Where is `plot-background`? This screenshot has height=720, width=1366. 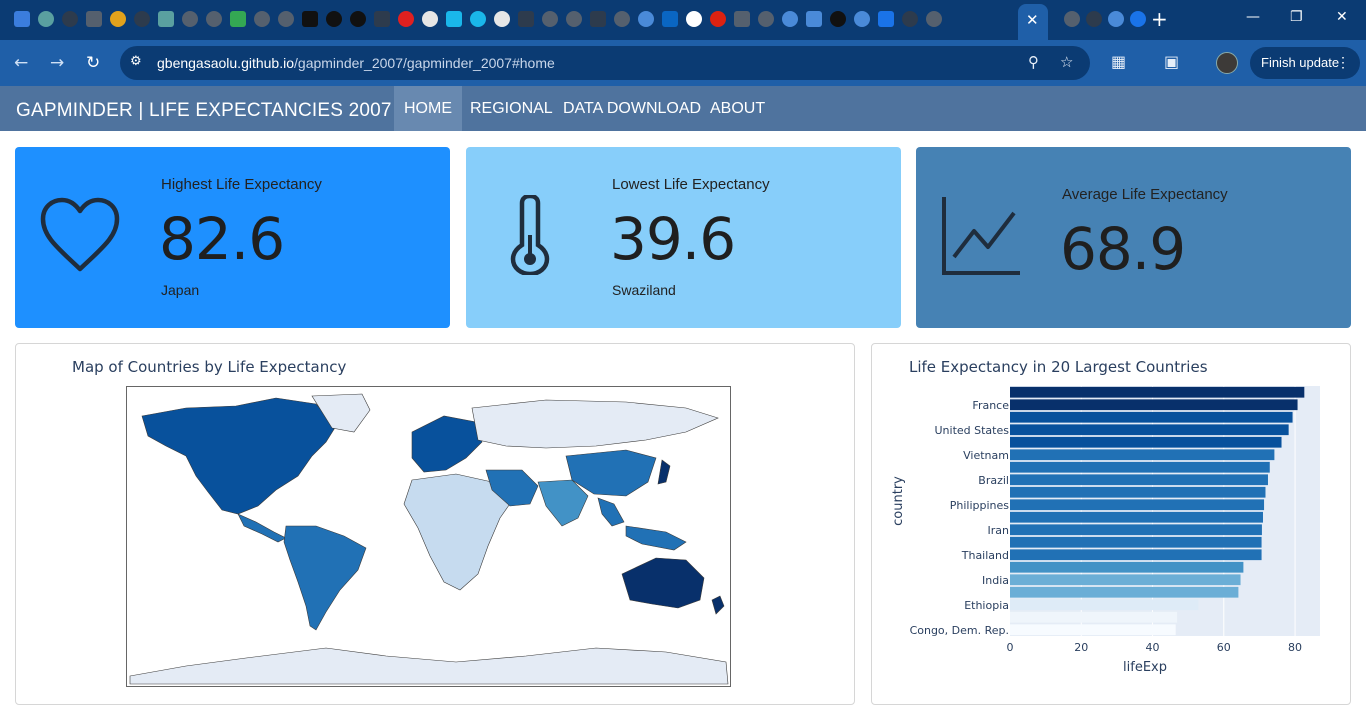
plot-background is located at coordinates (1165, 511).